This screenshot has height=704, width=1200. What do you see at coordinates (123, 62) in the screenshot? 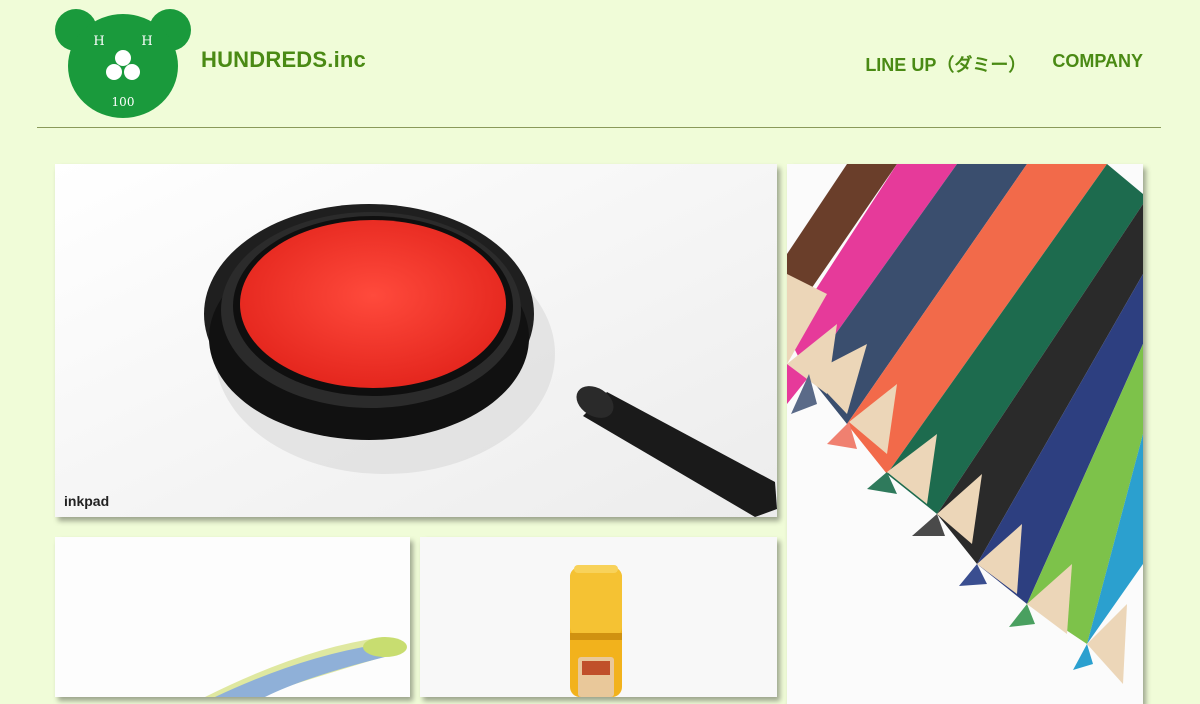
I see `bear-logo-icon: H H 100` at bounding box center [123, 62].